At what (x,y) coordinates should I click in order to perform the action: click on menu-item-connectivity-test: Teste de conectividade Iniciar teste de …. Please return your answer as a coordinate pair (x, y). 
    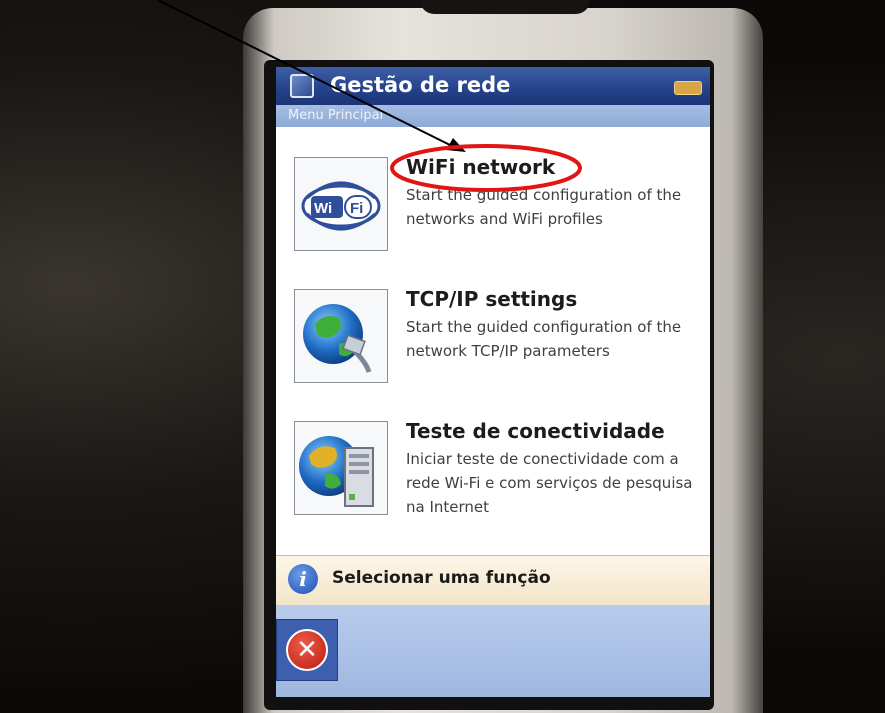
    Looking at the image, I should click on (493, 482).